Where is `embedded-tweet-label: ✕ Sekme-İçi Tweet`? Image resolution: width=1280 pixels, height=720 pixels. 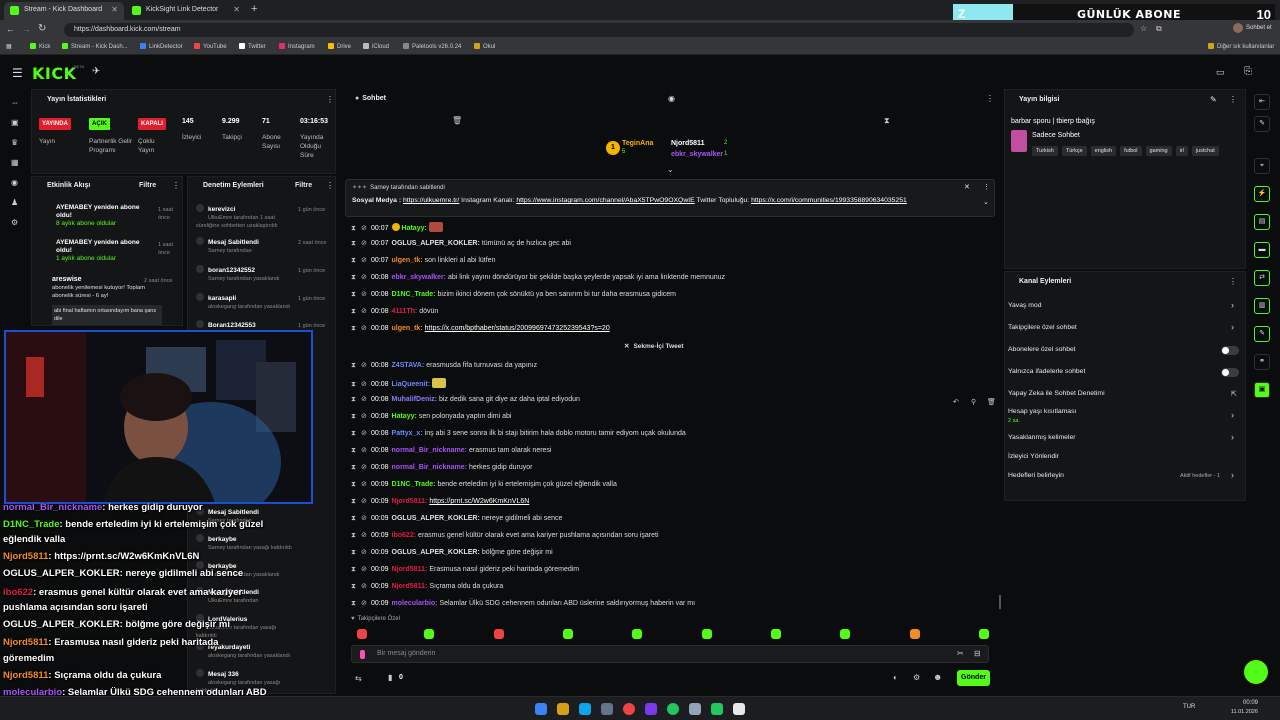 embedded-tweet-label: ✕ Sekme-İçi Tweet is located at coordinates (654, 346).